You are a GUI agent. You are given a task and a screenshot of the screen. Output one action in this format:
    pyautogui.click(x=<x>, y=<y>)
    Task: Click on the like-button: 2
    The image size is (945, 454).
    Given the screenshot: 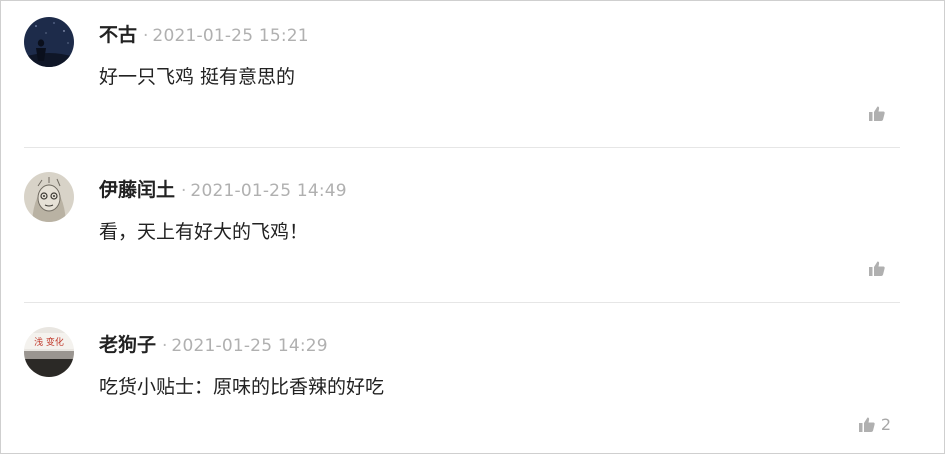 What is the action you would take?
    pyautogui.click(x=874, y=424)
    